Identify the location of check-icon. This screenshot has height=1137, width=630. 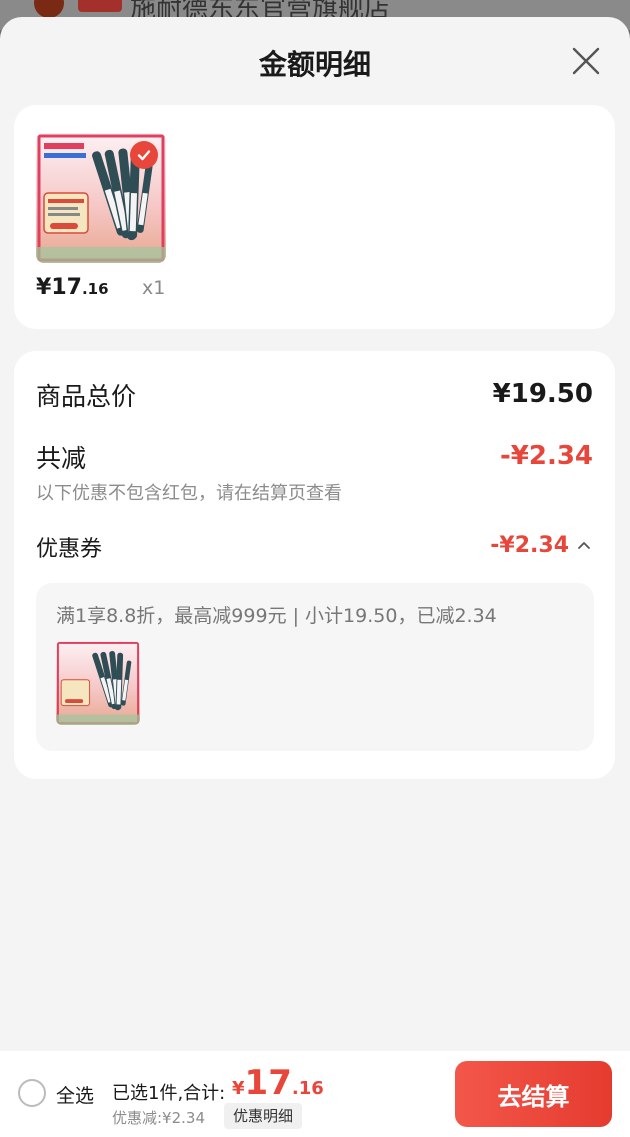
(144, 155).